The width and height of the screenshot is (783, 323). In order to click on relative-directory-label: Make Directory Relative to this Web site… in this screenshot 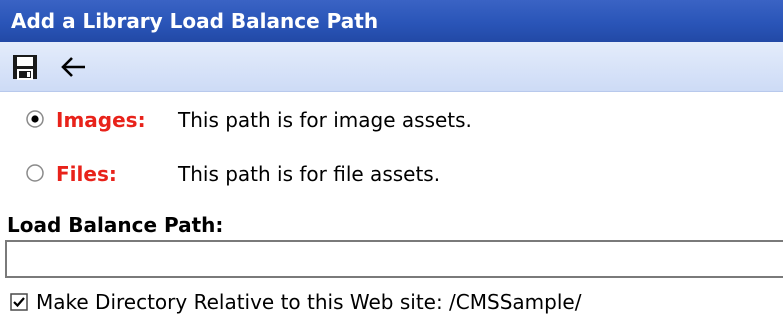, I will do `click(309, 302)`.